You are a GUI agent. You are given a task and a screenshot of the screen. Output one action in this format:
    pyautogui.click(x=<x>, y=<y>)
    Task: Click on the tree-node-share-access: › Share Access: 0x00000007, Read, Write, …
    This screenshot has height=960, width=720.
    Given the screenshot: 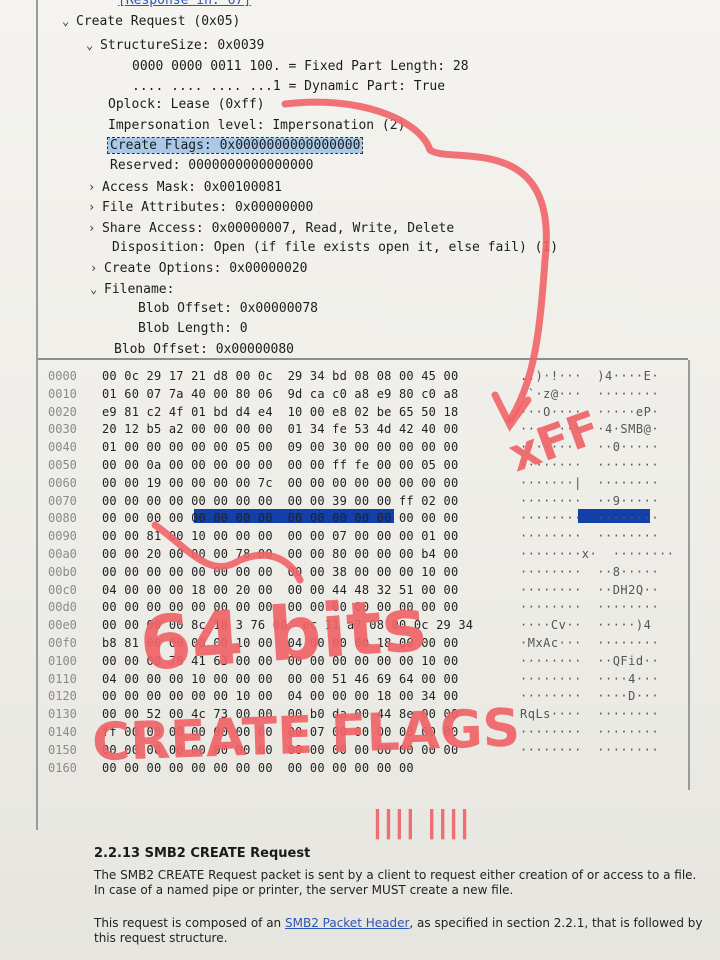 What is the action you would take?
    pyautogui.click(x=271, y=228)
    